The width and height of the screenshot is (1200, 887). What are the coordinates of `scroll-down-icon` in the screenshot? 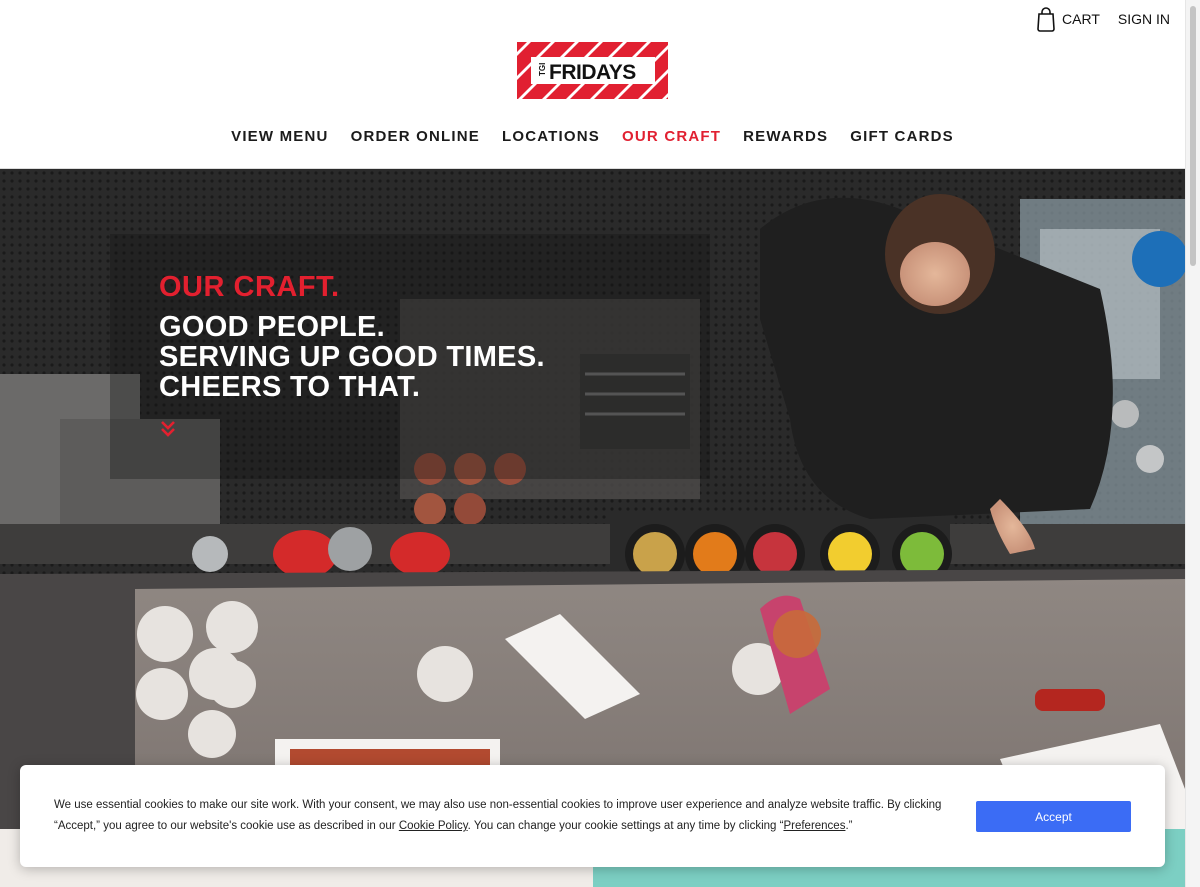 It's located at (168, 429).